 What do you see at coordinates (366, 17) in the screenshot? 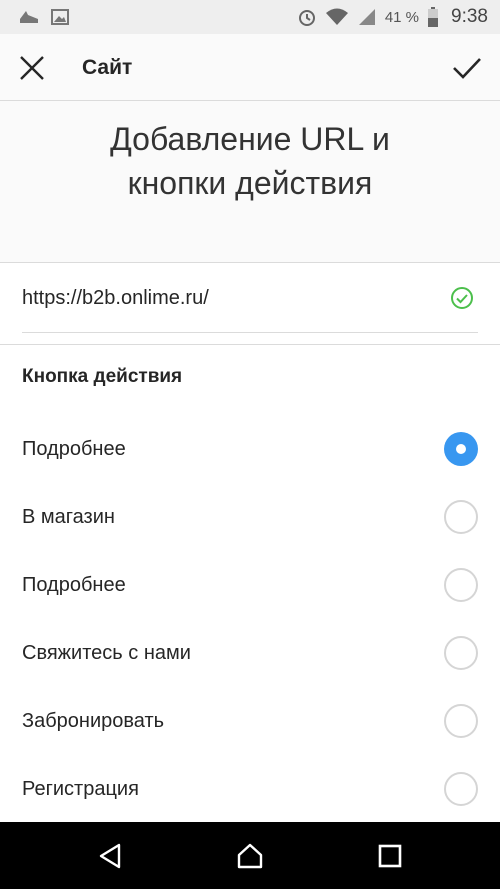
I see `signal-icon` at bounding box center [366, 17].